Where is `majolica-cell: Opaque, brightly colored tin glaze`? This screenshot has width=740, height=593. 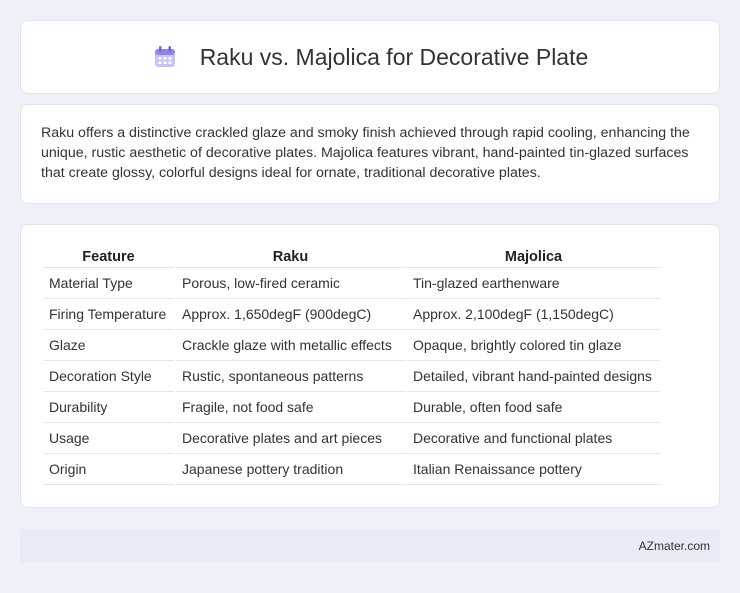
majolica-cell: Opaque, brightly colored tin glaze is located at coordinates (533, 345).